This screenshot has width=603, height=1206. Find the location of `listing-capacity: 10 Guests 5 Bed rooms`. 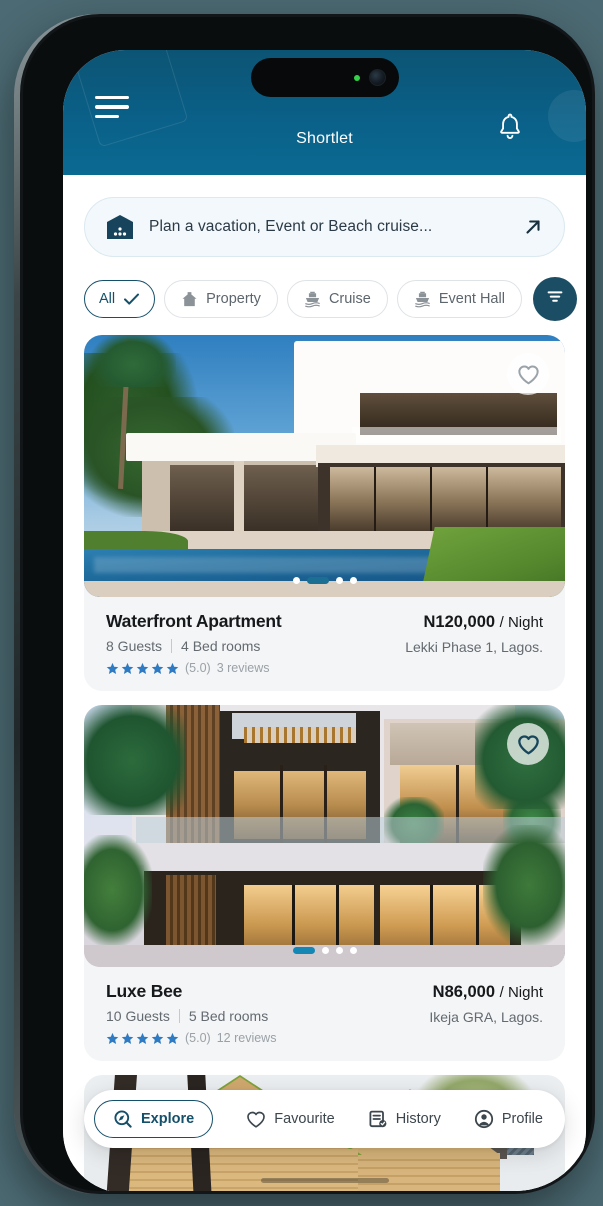

listing-capacity: 10 Guests 5 Bed rooms is located at coordinates (191, 1016).